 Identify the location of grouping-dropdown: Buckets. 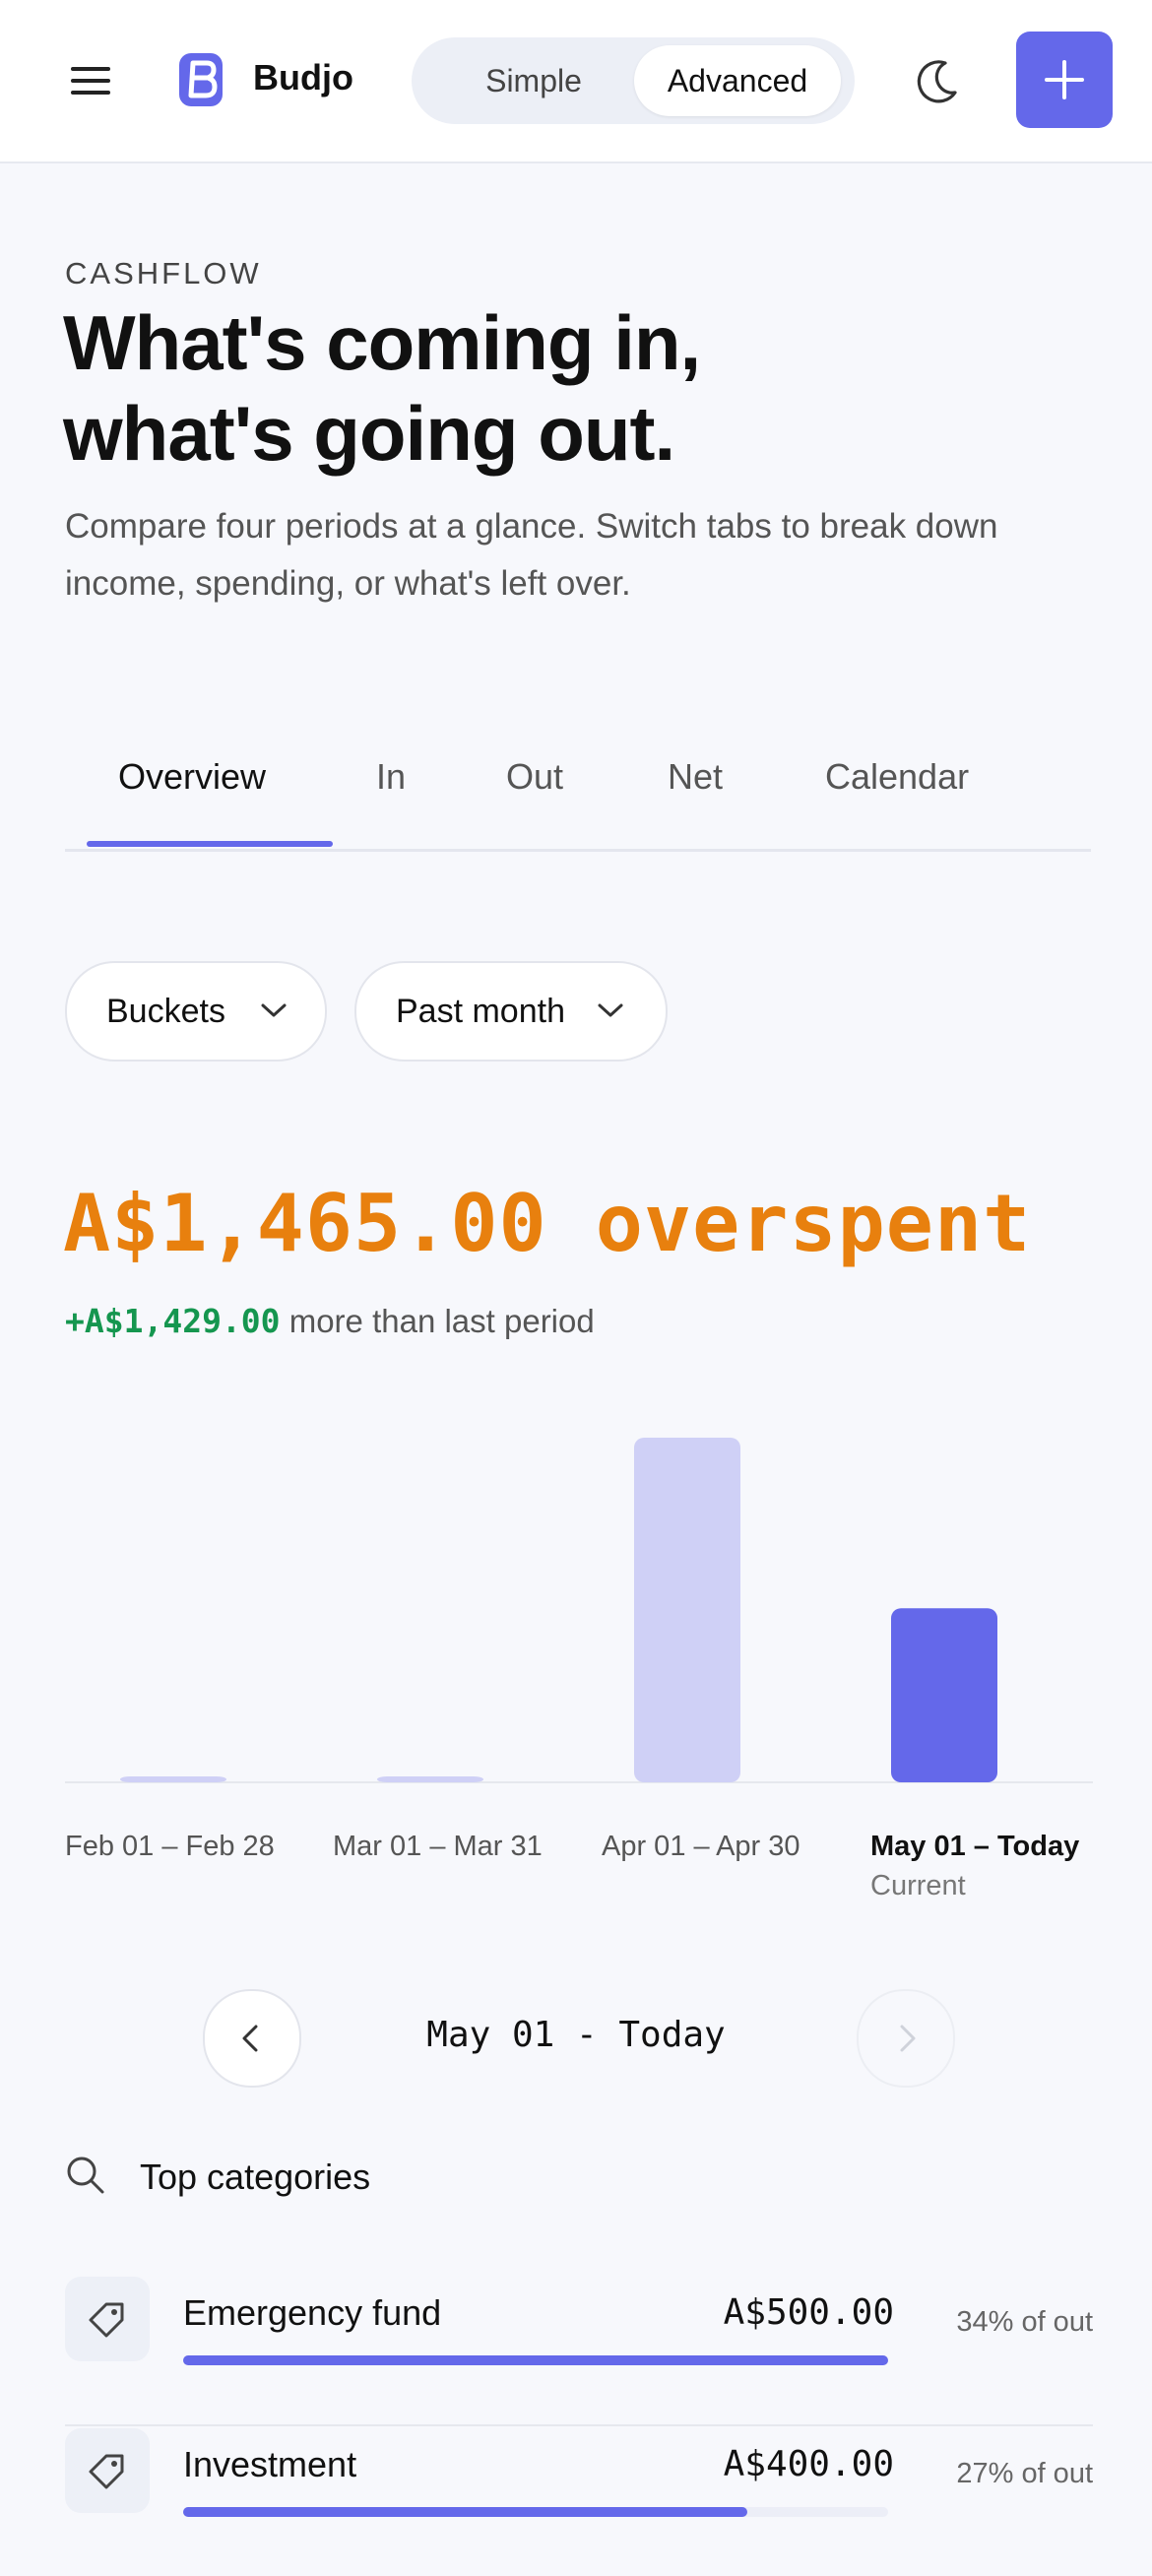
(196, 1012).